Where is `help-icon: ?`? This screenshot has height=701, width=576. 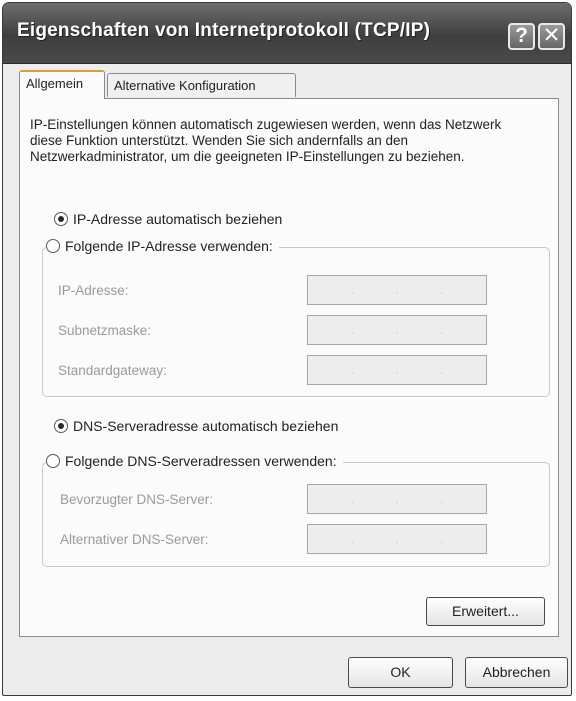 help-icon: ? is located at coordinates (521, 35).